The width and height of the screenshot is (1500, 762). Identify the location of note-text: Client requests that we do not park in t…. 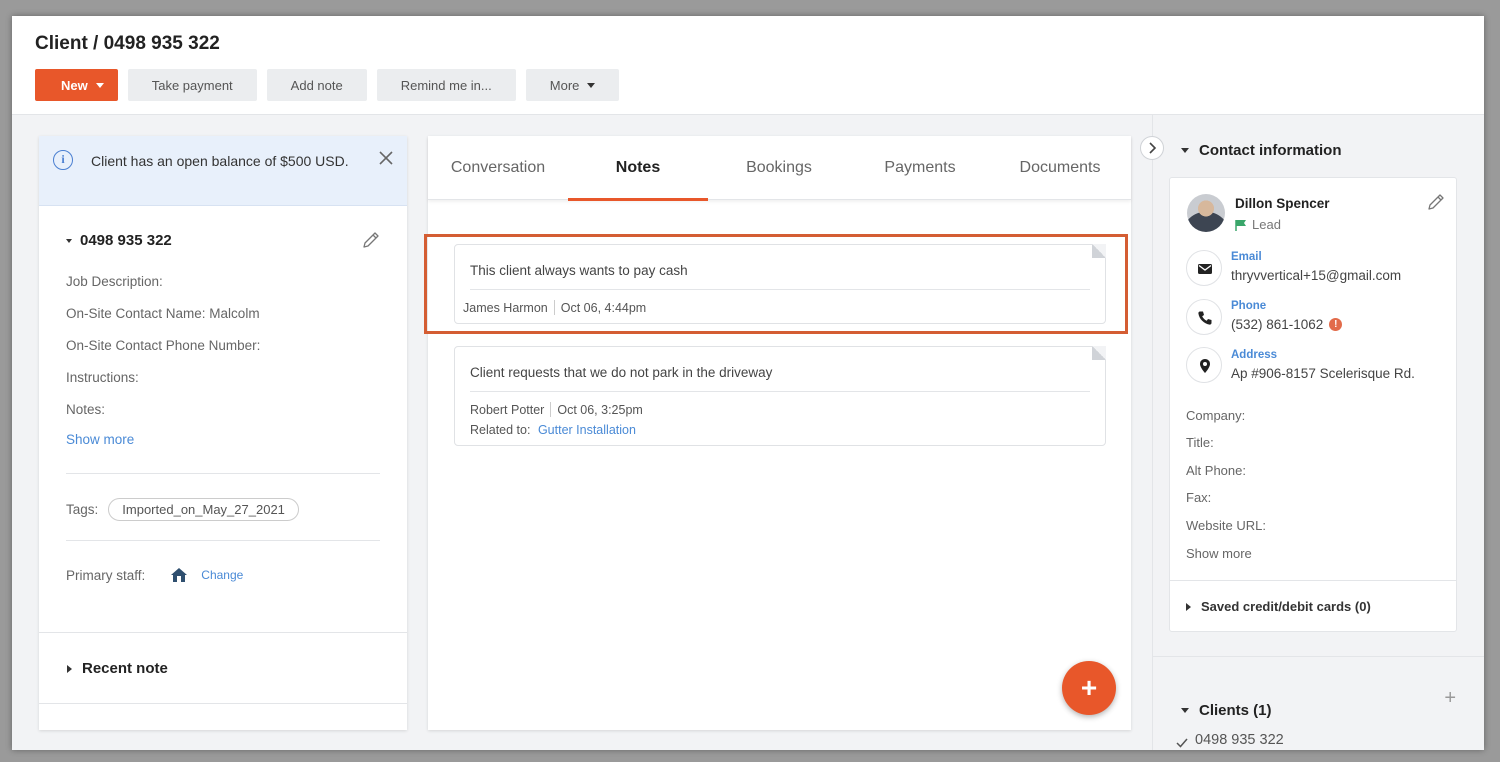
(621, 372).